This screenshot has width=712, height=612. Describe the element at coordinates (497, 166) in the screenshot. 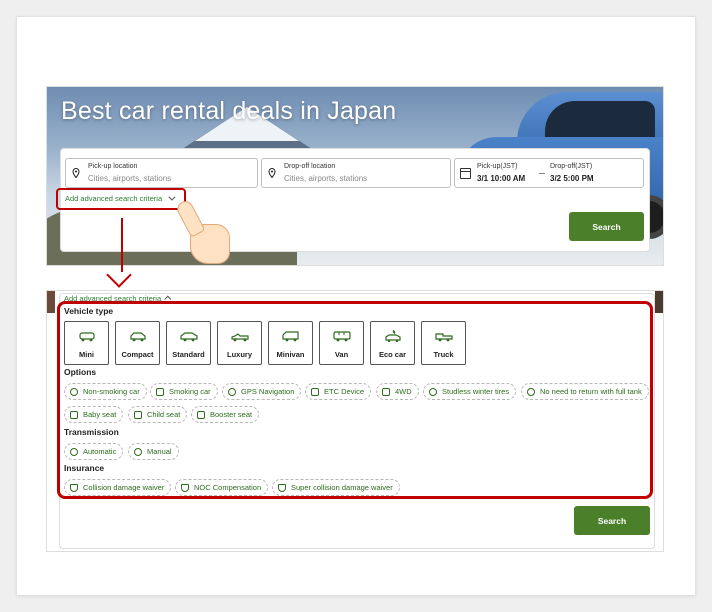

I see `pickup-time-label: Pick-up(JST)` at that location.